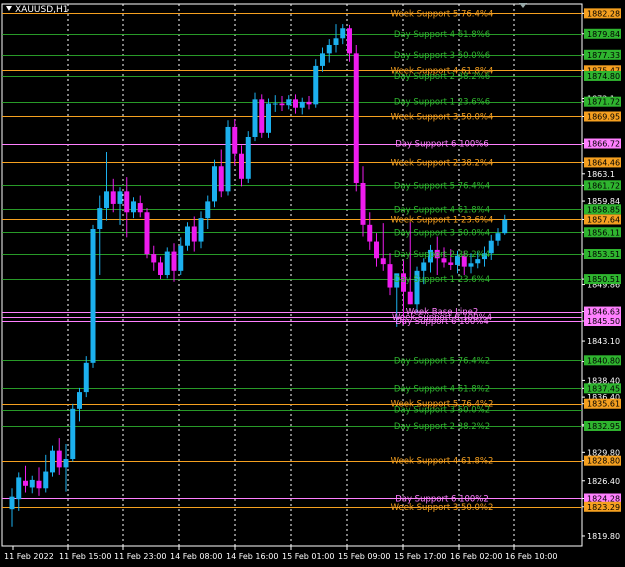 The image size is (625, 567). I want to click on price-badge-label: 1869.95, so click(603, 116).